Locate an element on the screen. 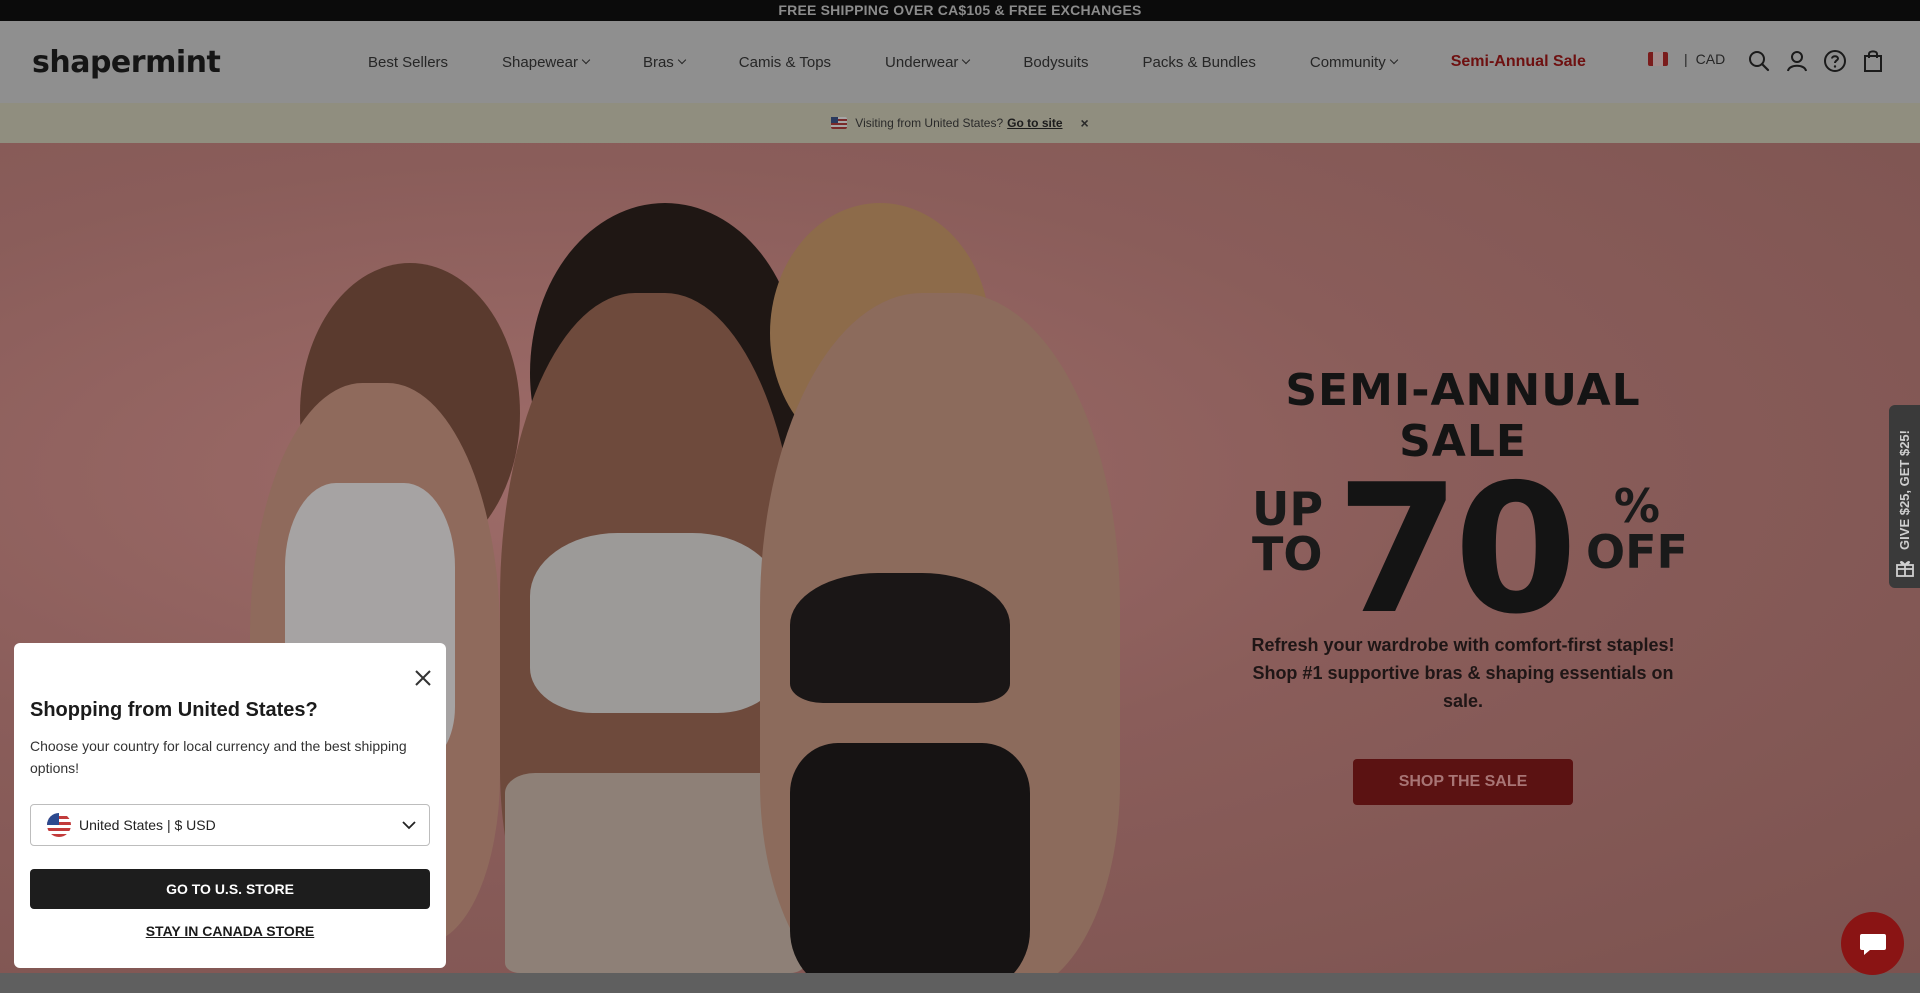  chat-icon is located at coordinates (1872, 944).